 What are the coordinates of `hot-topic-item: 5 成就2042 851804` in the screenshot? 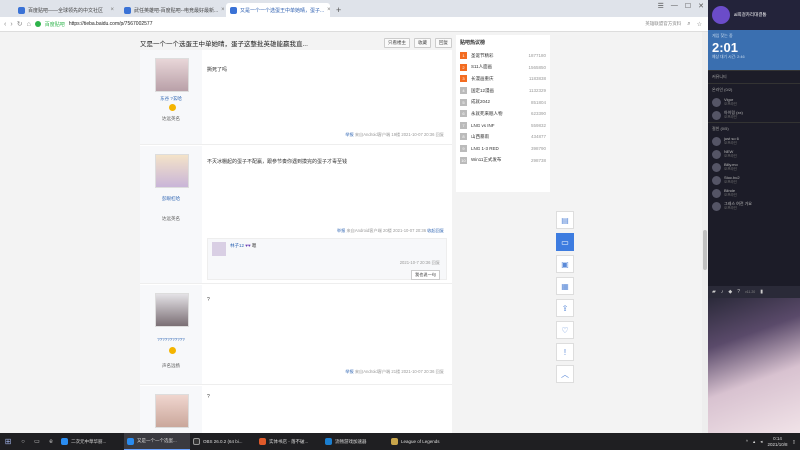 It's located at (503, 102).